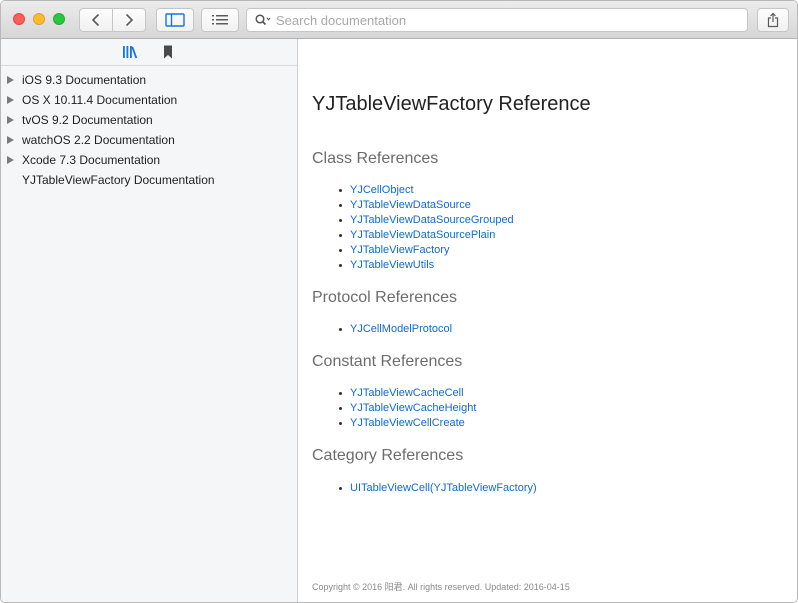  Describe the element at coordinates (392, 265) in the screenshot. I see `reference-link: YJTableViewUtils` at that location.